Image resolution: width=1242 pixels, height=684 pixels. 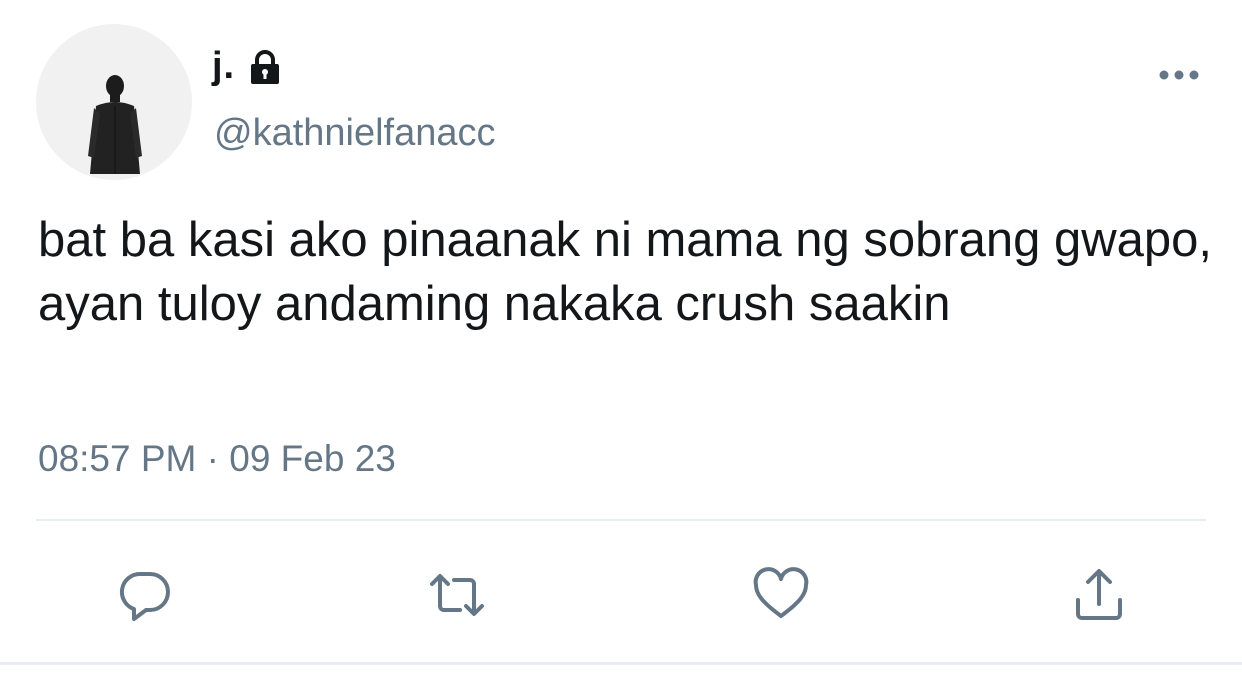 I want to click on like-button, so click(x=781, y=595).